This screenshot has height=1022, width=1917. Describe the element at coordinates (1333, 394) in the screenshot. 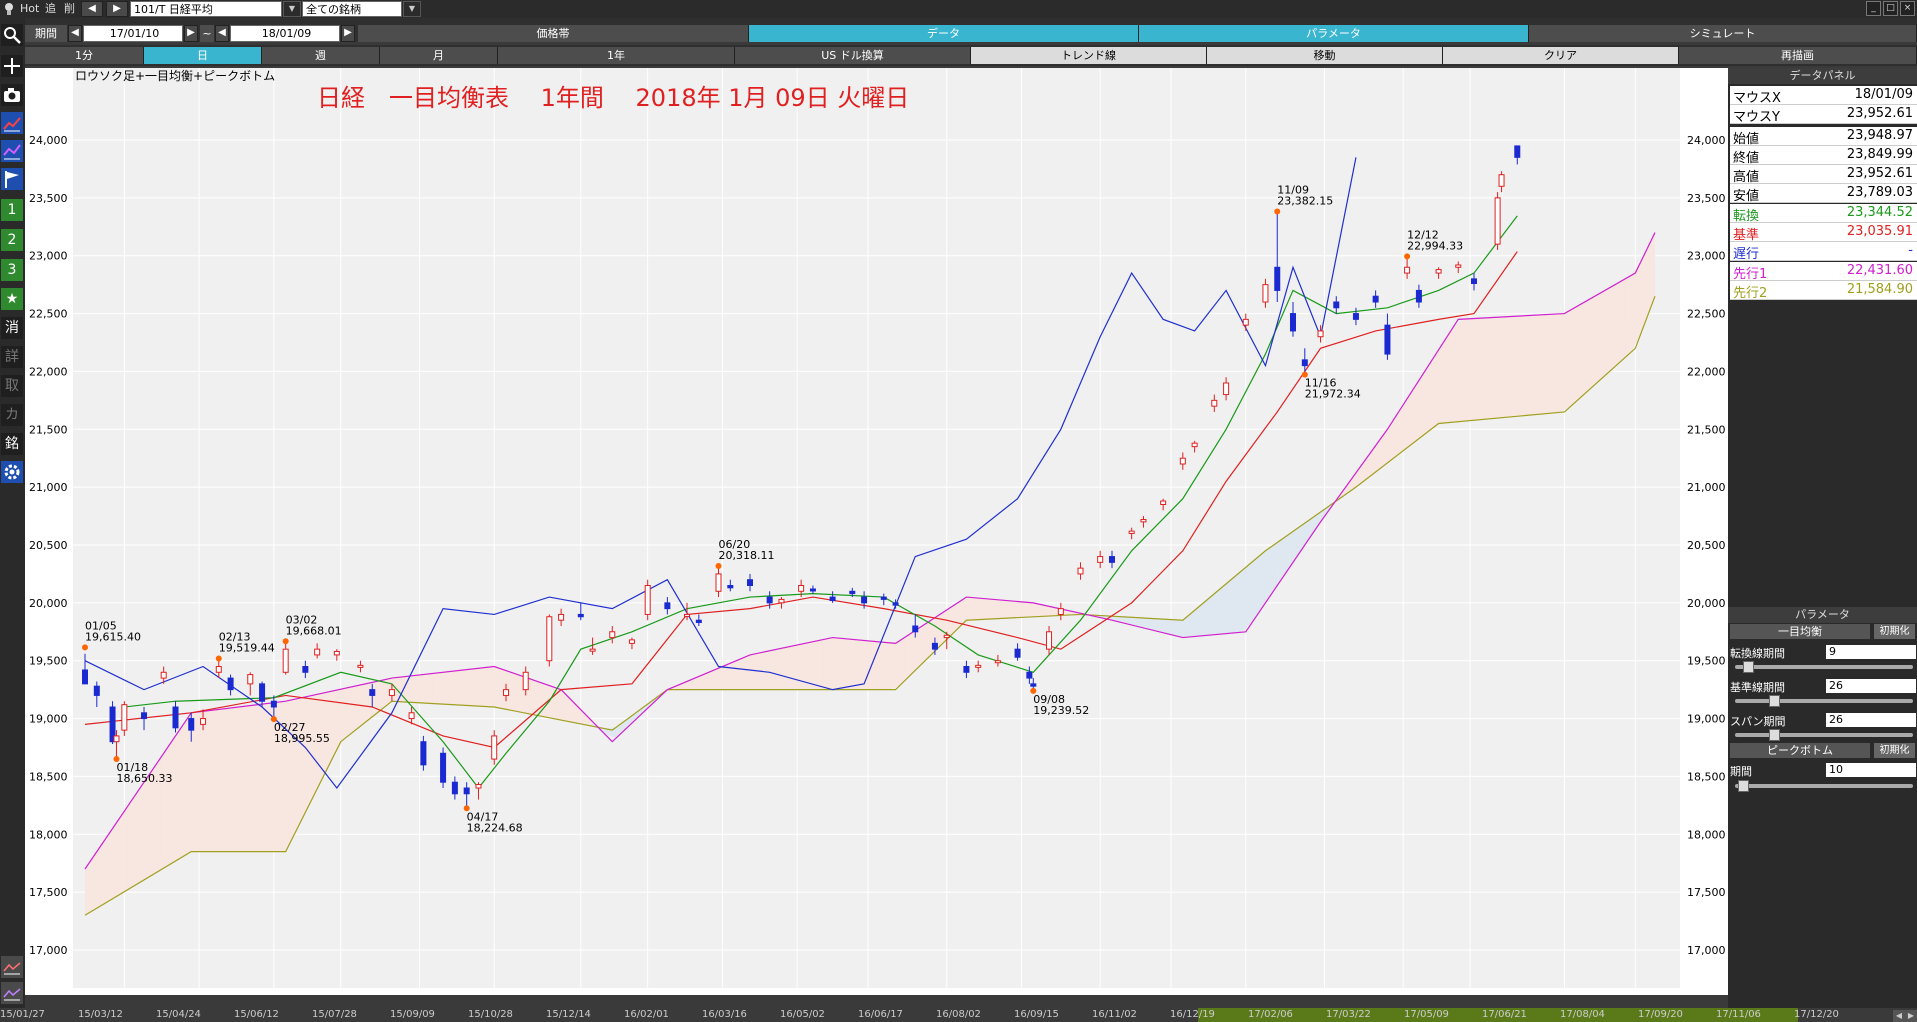

I see `annotation-price: 21,972.34` at that location.